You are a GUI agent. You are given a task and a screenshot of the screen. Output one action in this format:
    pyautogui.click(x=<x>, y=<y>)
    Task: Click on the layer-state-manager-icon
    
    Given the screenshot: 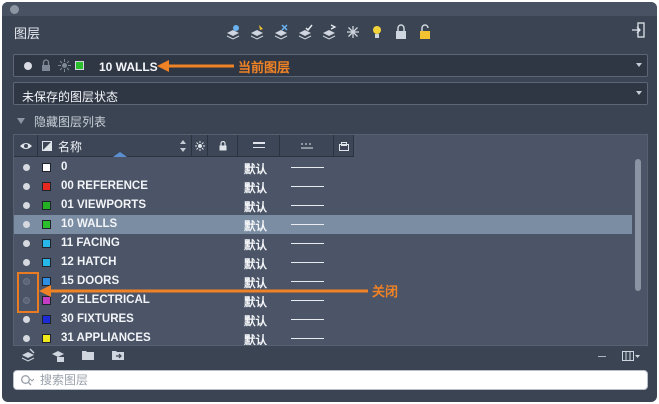 What is the action you would take?
    pyautogui.click(x=118, y=355)
    